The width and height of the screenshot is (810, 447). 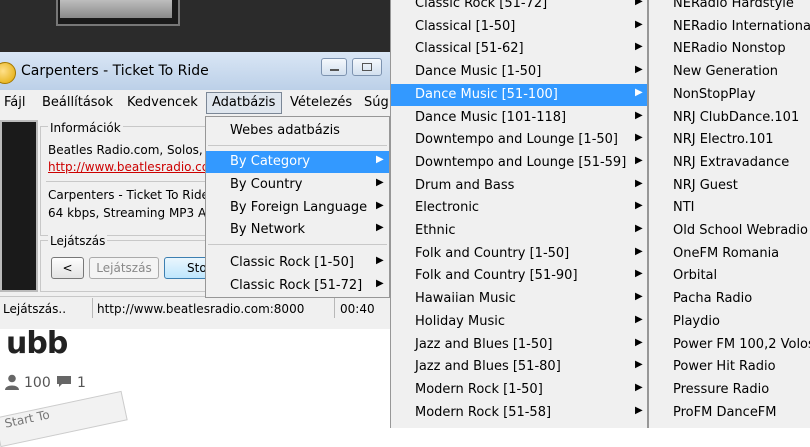 I want to click on menu-item-label: By Category, so click(x=270, y=161).